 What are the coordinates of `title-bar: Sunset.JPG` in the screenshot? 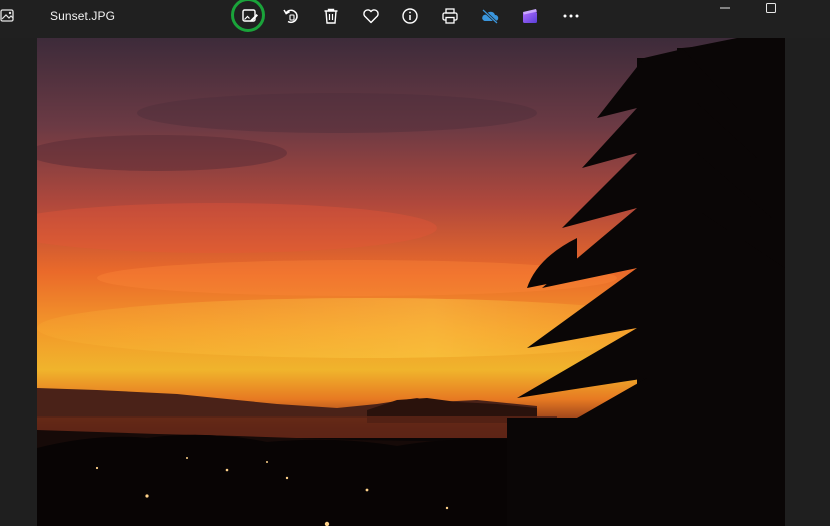 It's located at (415, 19).